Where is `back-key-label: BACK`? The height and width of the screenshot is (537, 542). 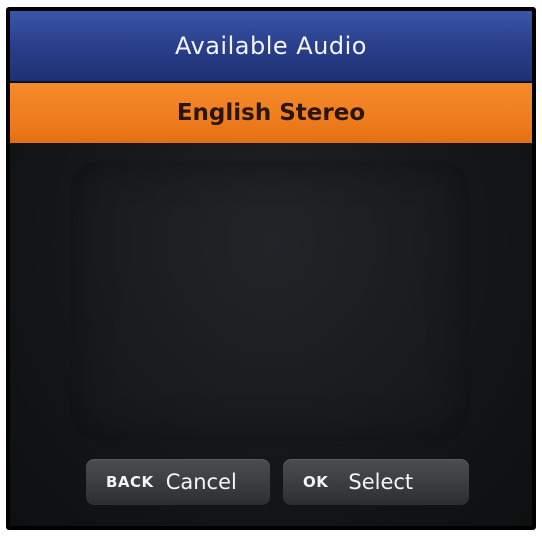 back-key-label: BACK is located at coordinates (130, 482).